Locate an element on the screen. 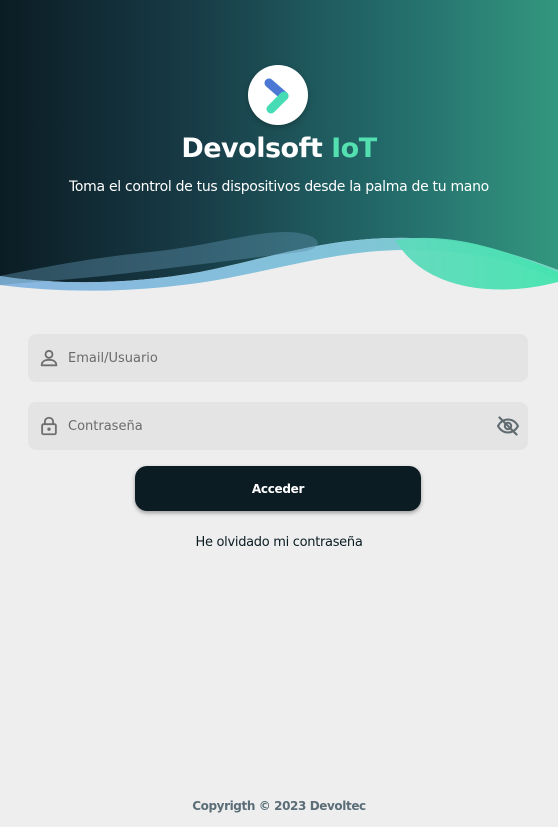 This screenshot has width=558, height=827. email-input is located at coordinates (278, 358).